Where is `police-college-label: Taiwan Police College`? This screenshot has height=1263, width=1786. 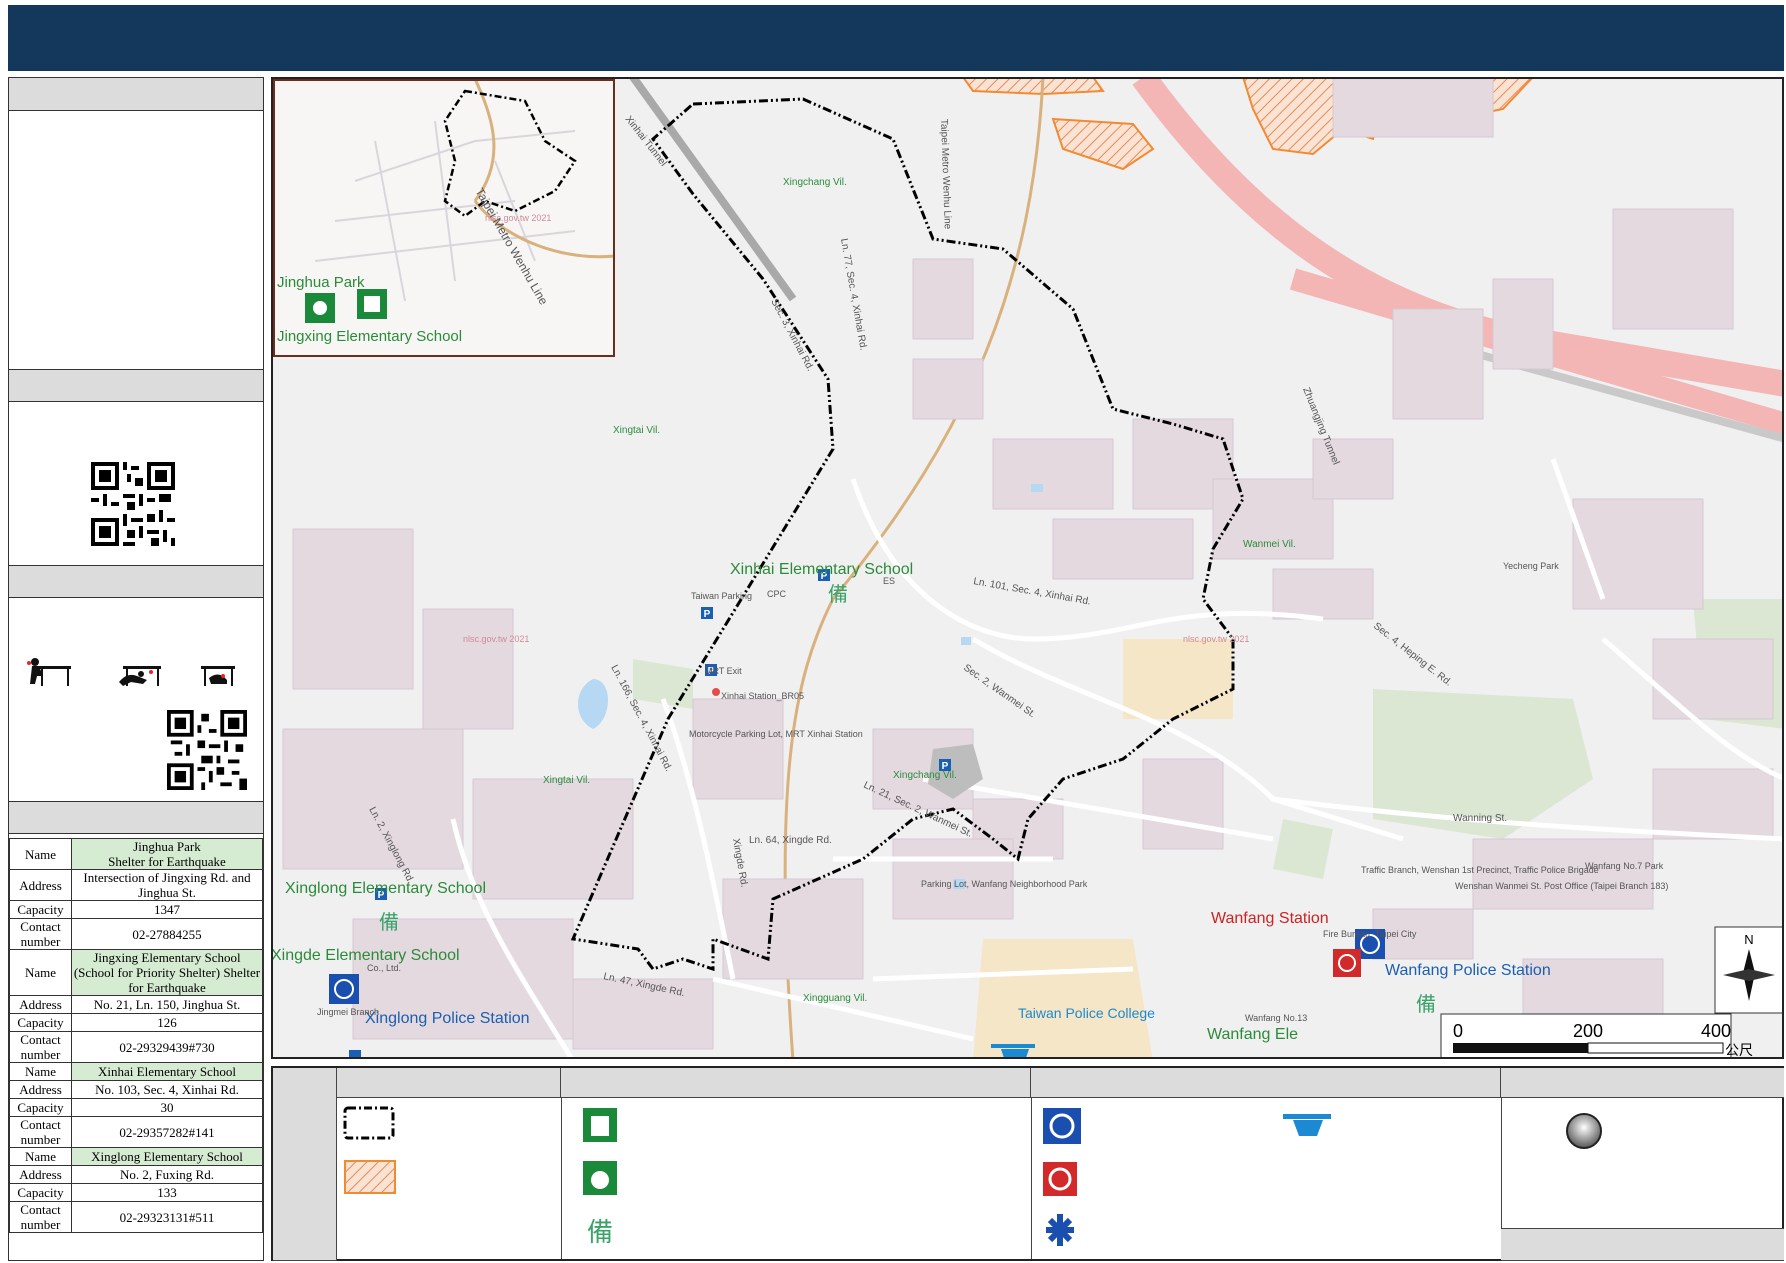 police-college-label: Taiwan Police College is located at coordinates (1086, 1013).